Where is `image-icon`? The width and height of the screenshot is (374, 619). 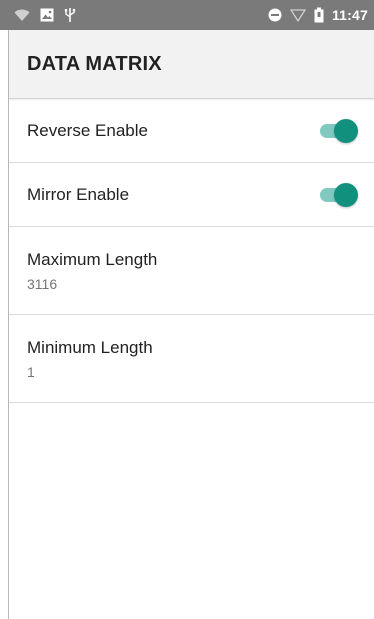
image-icon is located at coordinates (47, 15).